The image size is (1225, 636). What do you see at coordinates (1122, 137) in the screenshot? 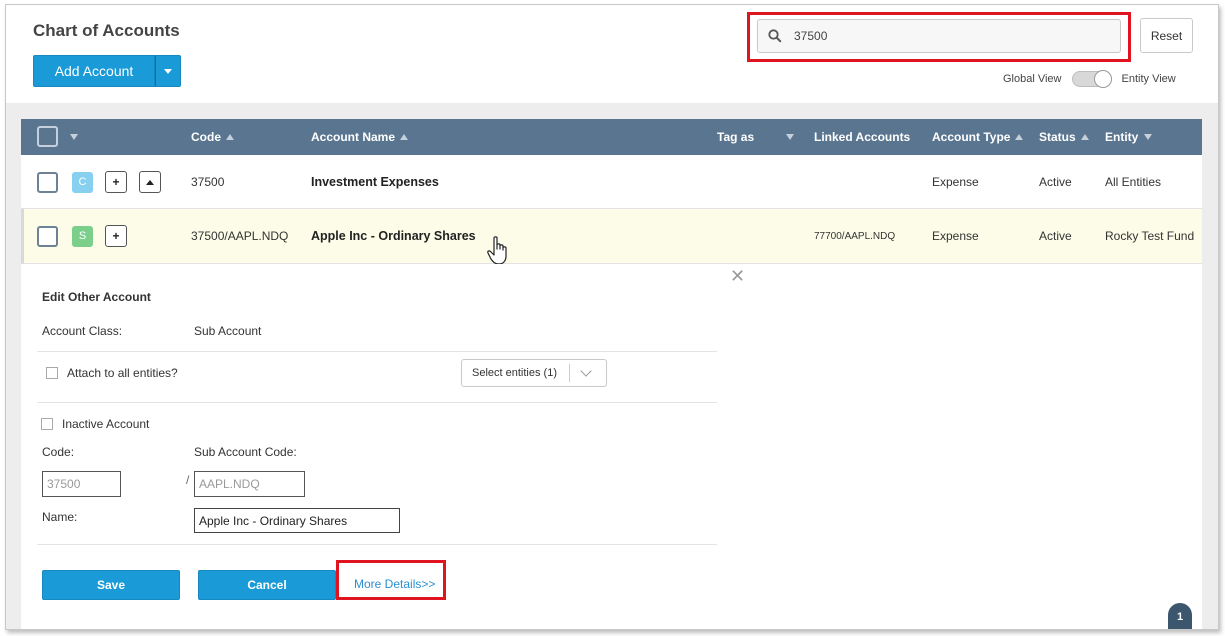
I see `column-entity-label: Entity` at bounding box center [1122, 137].